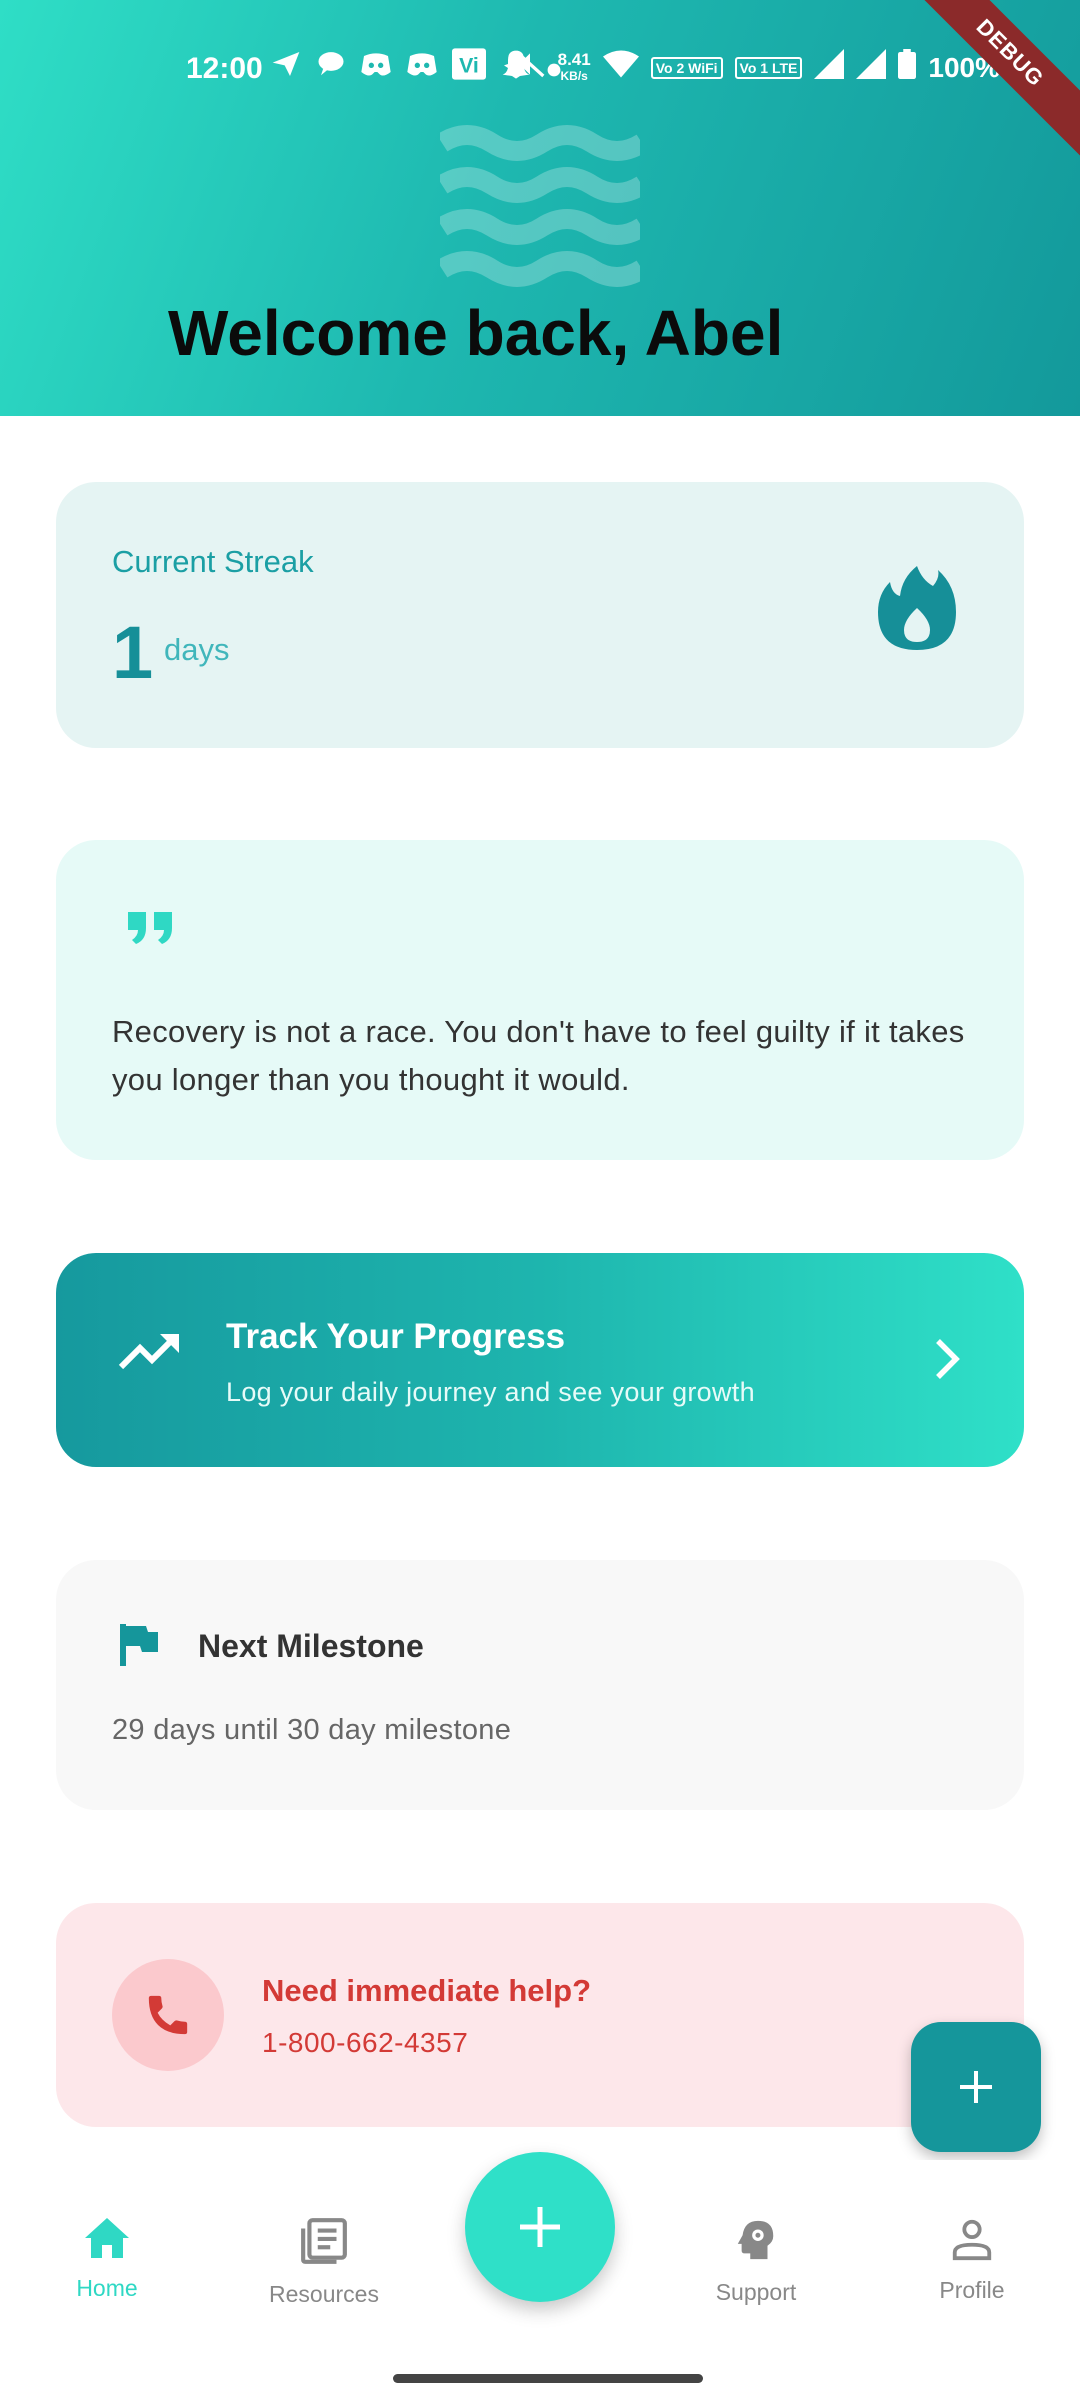 The image size is (1080, 2400). I want to click on nav-item-resources: Resources, so click(324, 2262).